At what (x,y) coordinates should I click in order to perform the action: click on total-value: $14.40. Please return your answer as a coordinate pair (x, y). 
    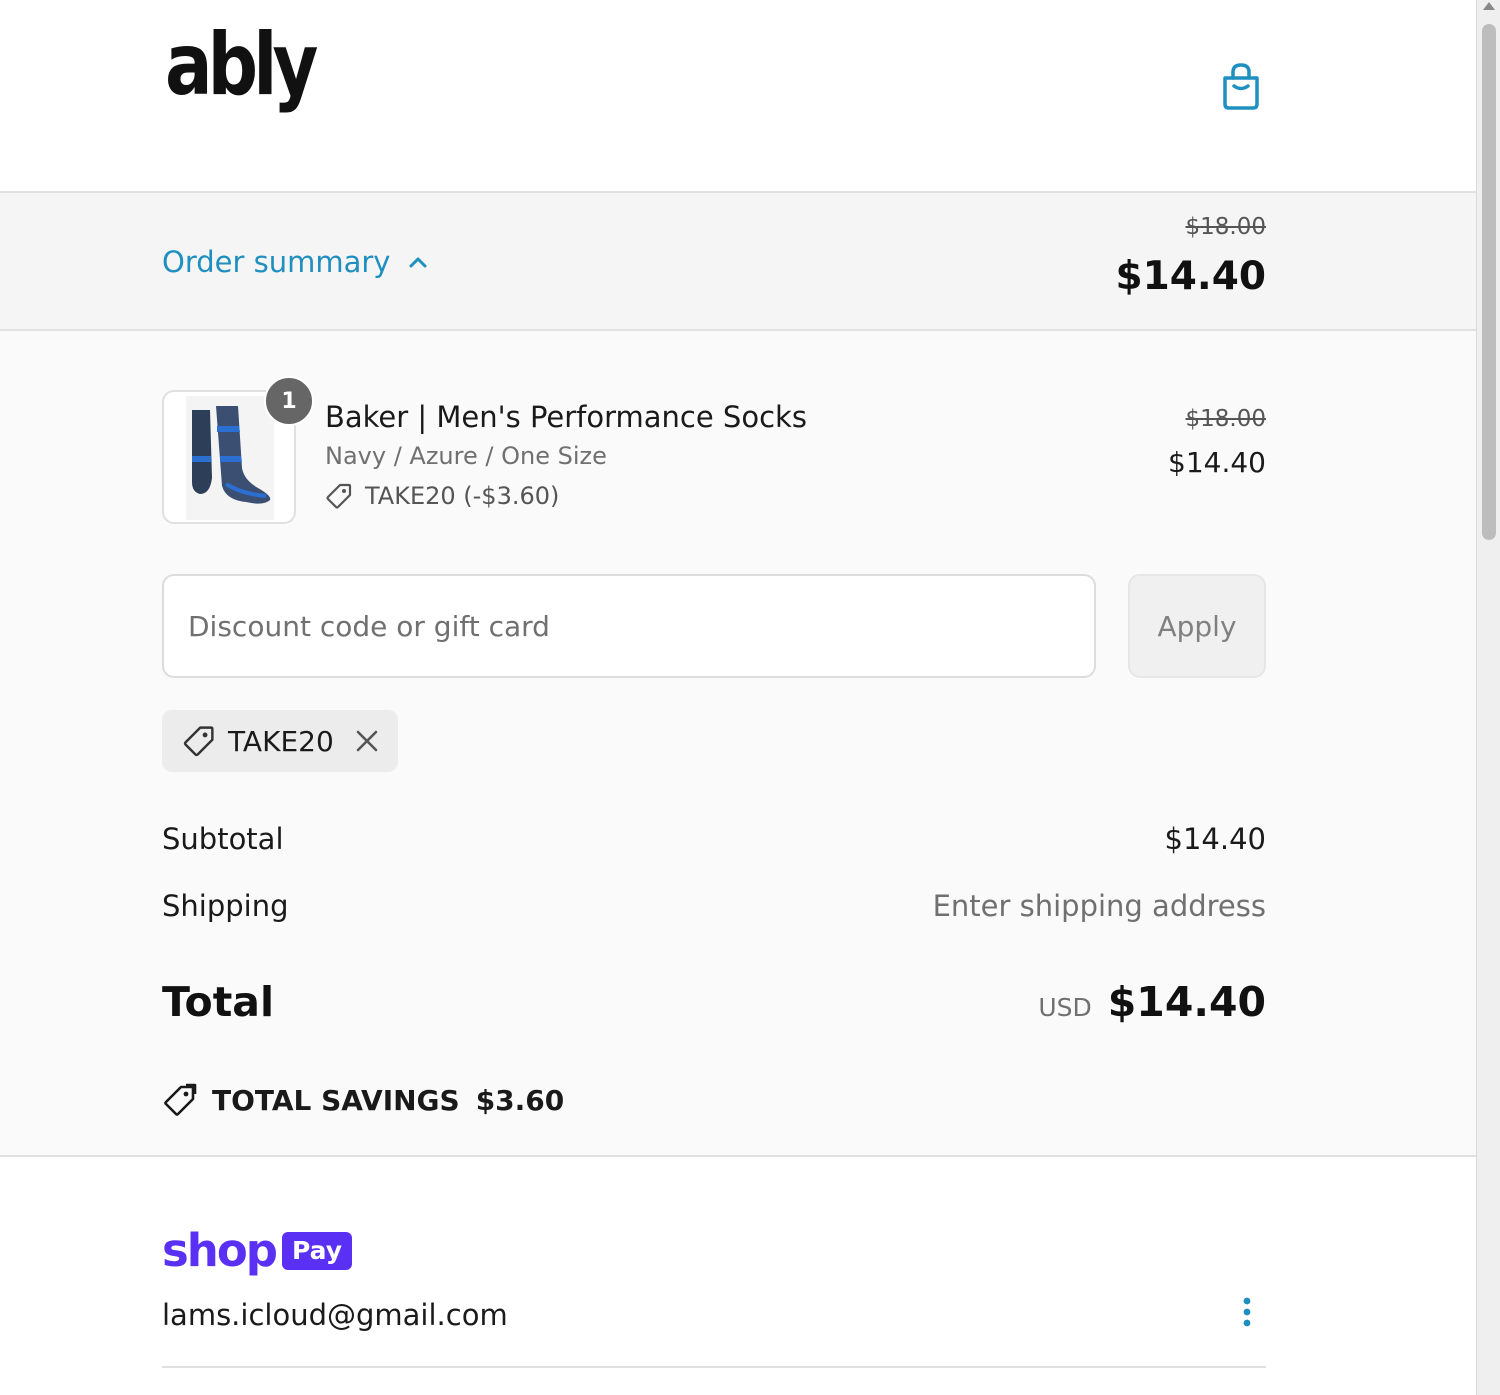
    Looking at the image, I should click on (1186, 1002).